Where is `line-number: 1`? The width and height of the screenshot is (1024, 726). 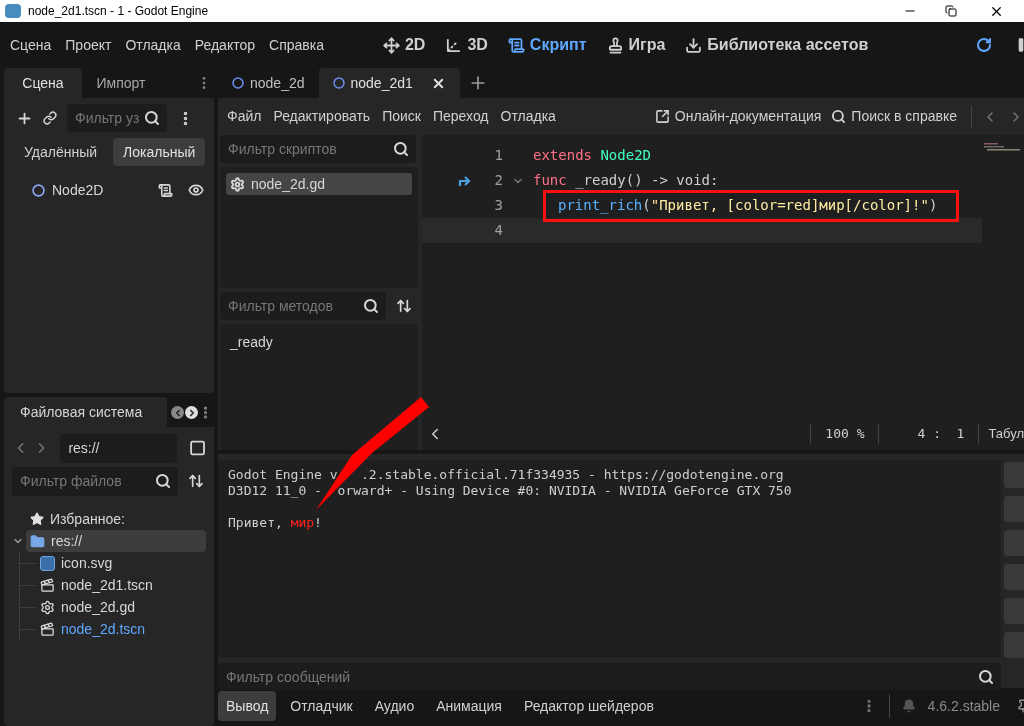
line-number: 1 is located at coordinates (498, 155).